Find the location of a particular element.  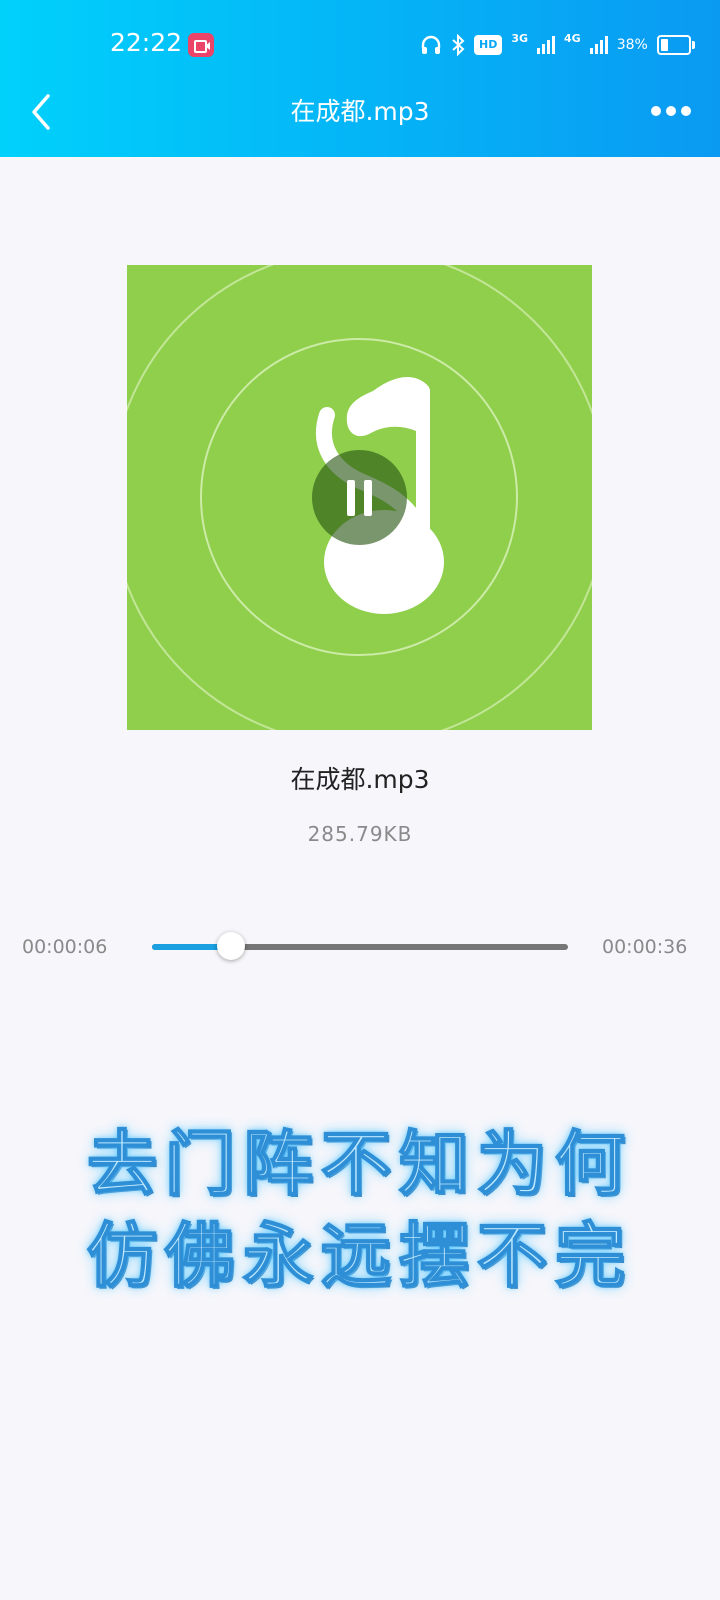

seek-bar-thumb is located at coordinates (231, 946).